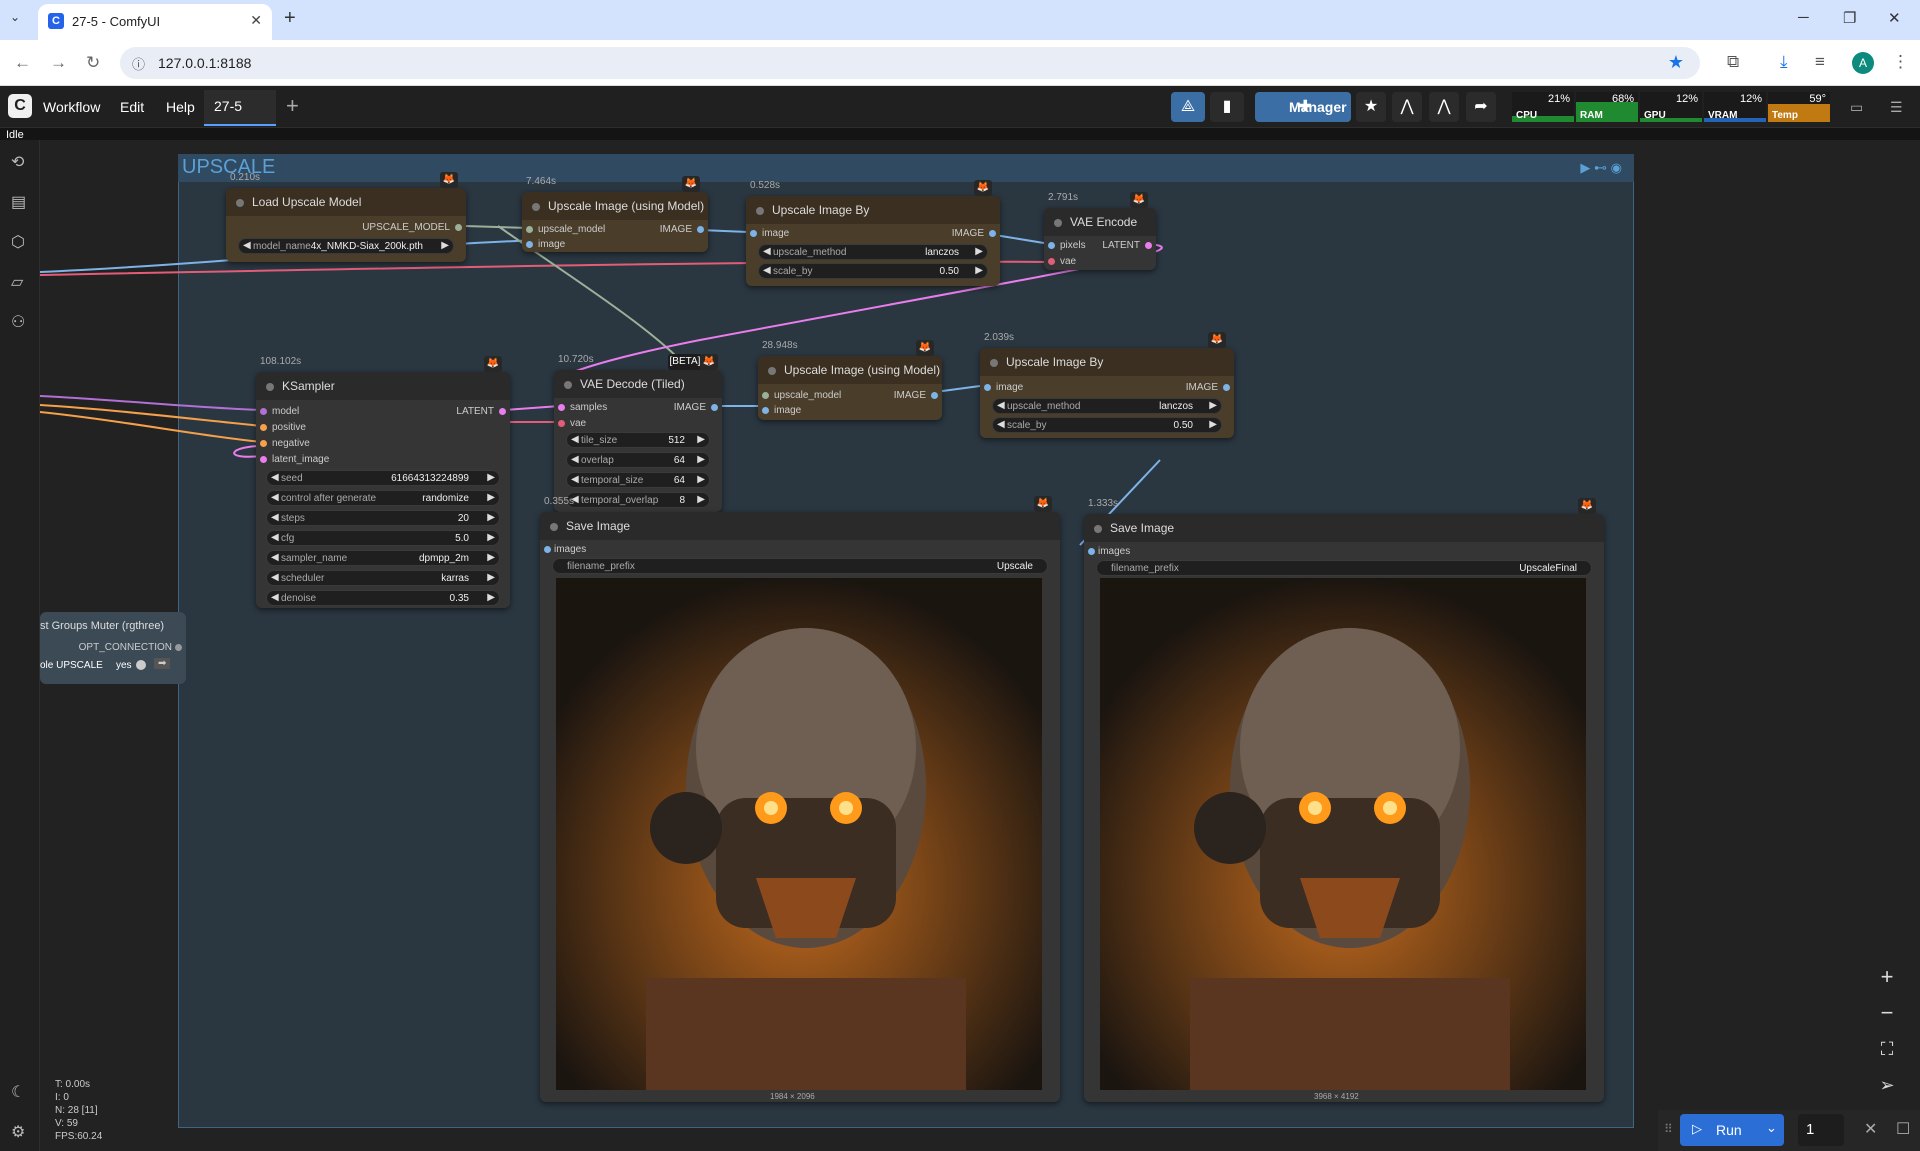 This screenshot has height=1151, width=1920. I want to click on model-name-widget: ◀ model_name 4x_NMKD-Siax_200k.pth ▶, so click(346, 246).